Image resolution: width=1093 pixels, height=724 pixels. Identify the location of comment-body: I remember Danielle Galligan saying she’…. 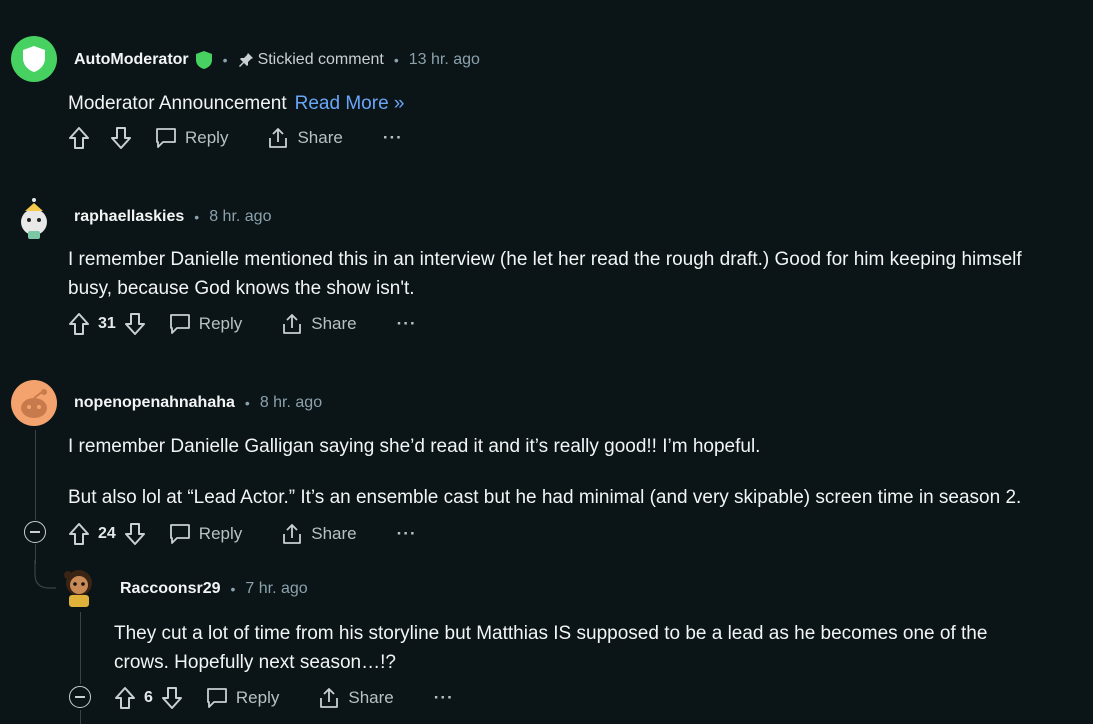
(580, 472).